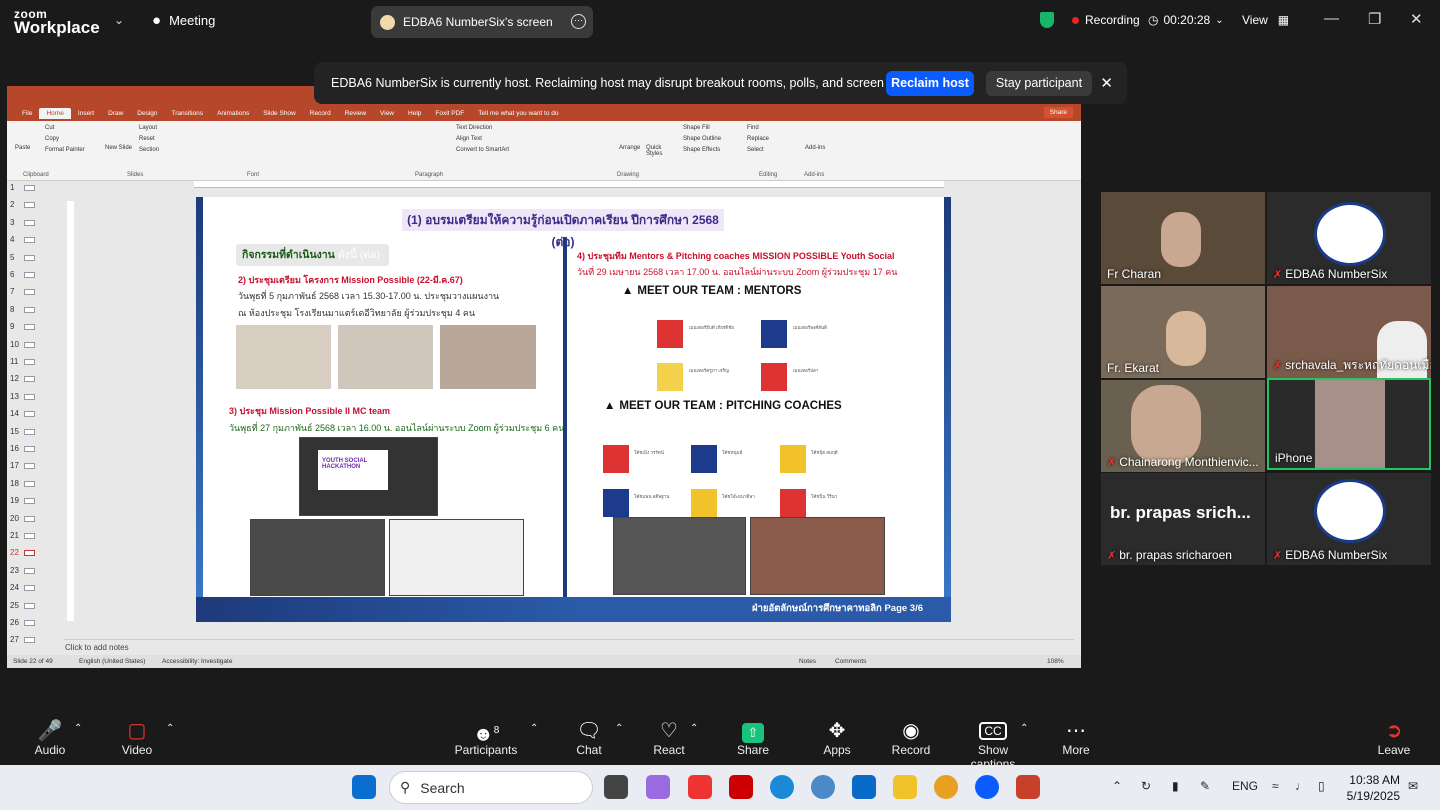 This screenshot has height=810, width=1440. I want to click on tab-record: Record, so click(320, 113).